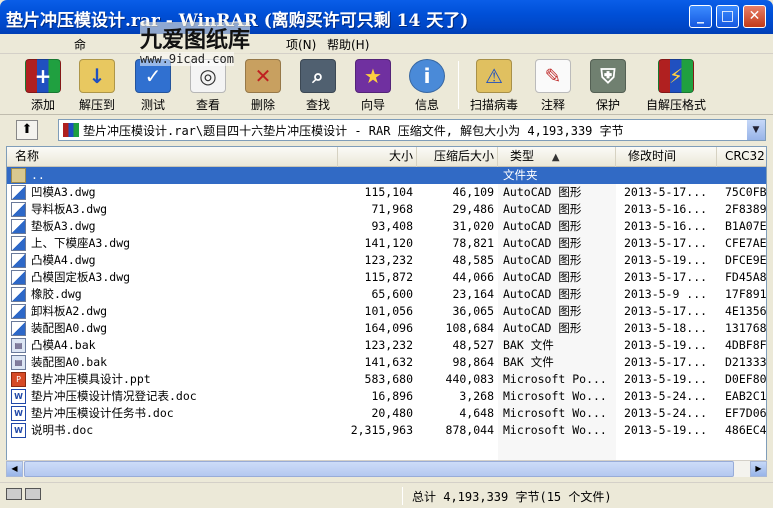 The height and width of the screenshot is (508, 773). I want to click on file-packed-size: 48,527, so click(473, 345).